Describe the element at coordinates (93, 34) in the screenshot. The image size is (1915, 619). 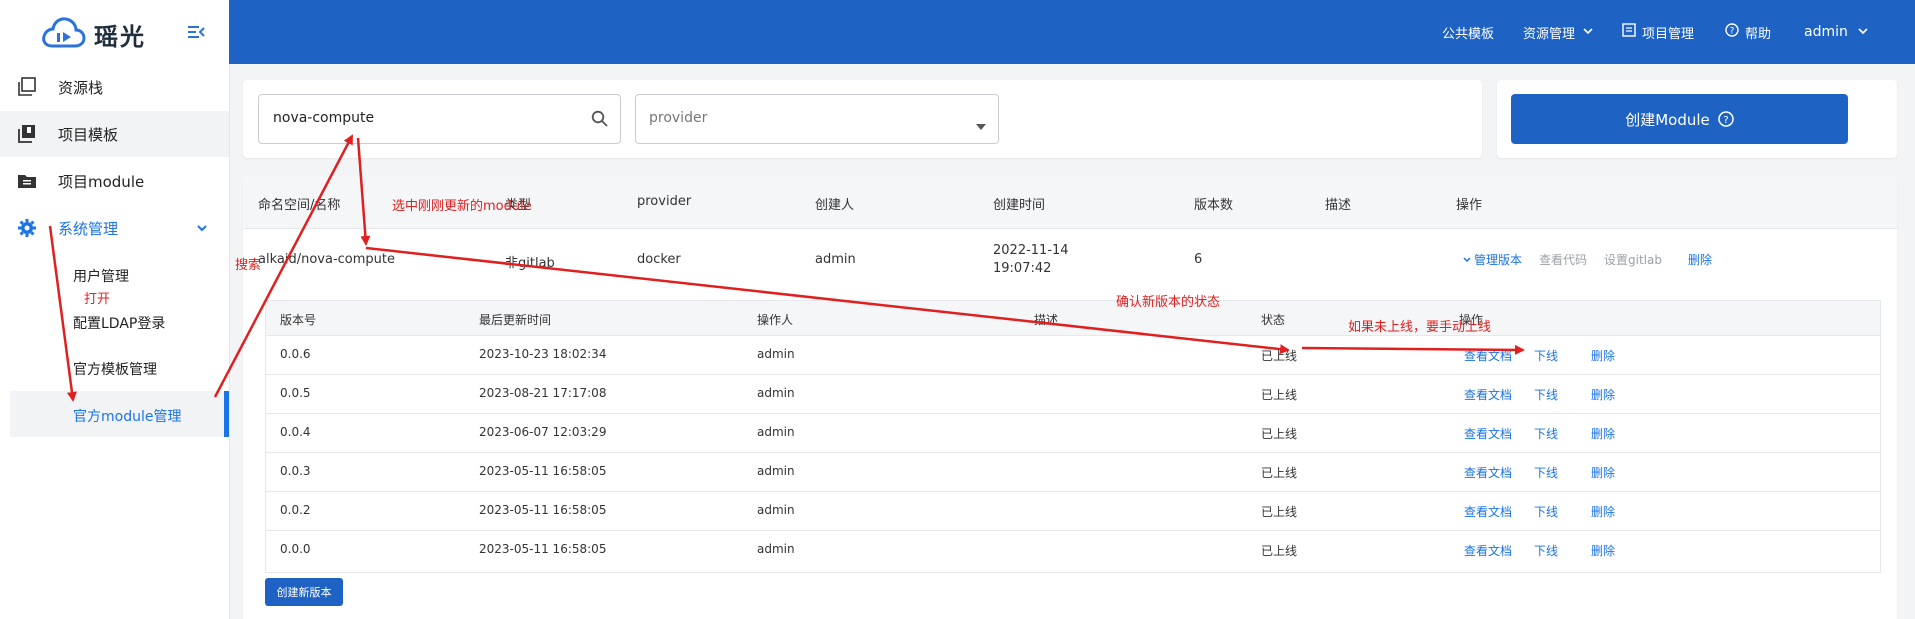
I see `brand-logo: 瑶光` at that location.